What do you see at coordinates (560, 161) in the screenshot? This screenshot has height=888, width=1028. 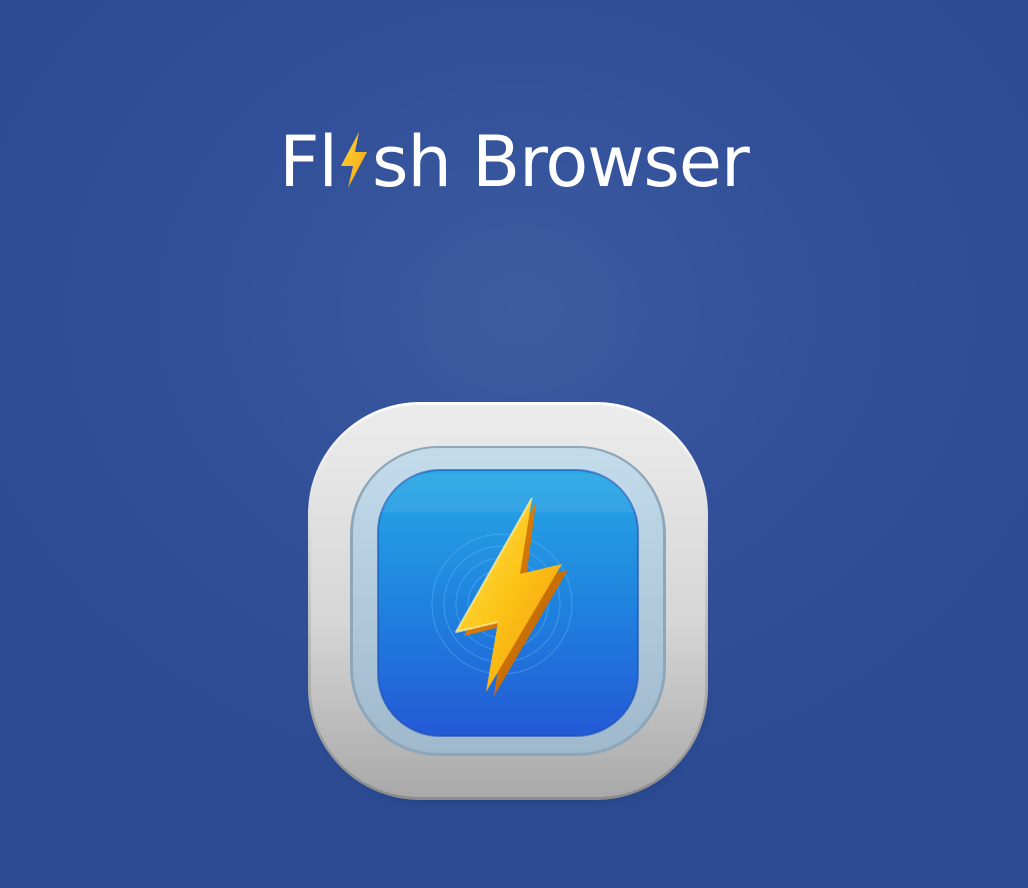 I see `app-title-suffix: sh Browser` at bounding box center [560, 161].